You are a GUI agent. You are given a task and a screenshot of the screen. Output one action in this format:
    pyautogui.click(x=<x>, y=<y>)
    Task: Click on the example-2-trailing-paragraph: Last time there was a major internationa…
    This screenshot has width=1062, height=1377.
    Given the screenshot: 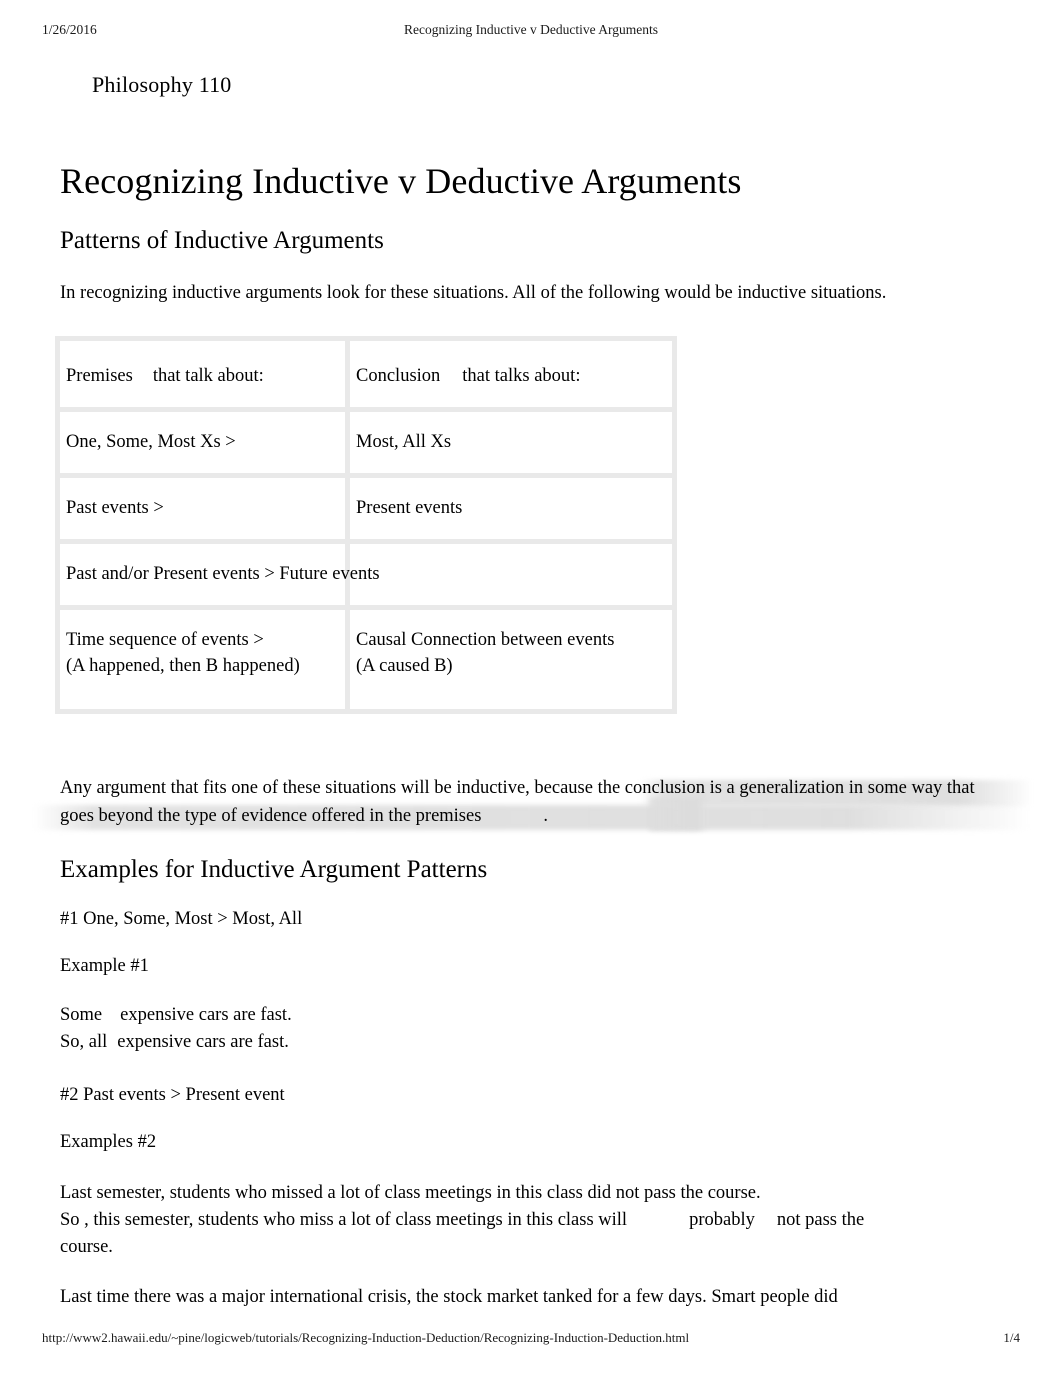 What is the action you would take?
    pyautogui.click(x=449, y=1297)
    